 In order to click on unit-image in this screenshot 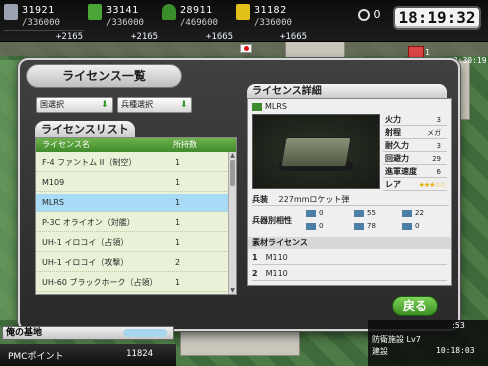, I will do `click(316, 151)`.